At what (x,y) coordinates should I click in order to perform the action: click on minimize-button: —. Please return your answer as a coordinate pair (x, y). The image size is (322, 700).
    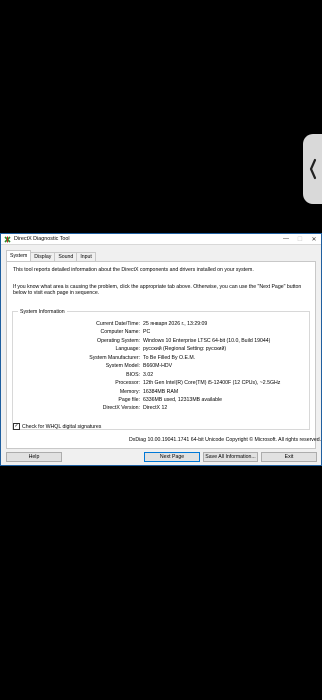
    Looking at the image, I should click on (286, 239).